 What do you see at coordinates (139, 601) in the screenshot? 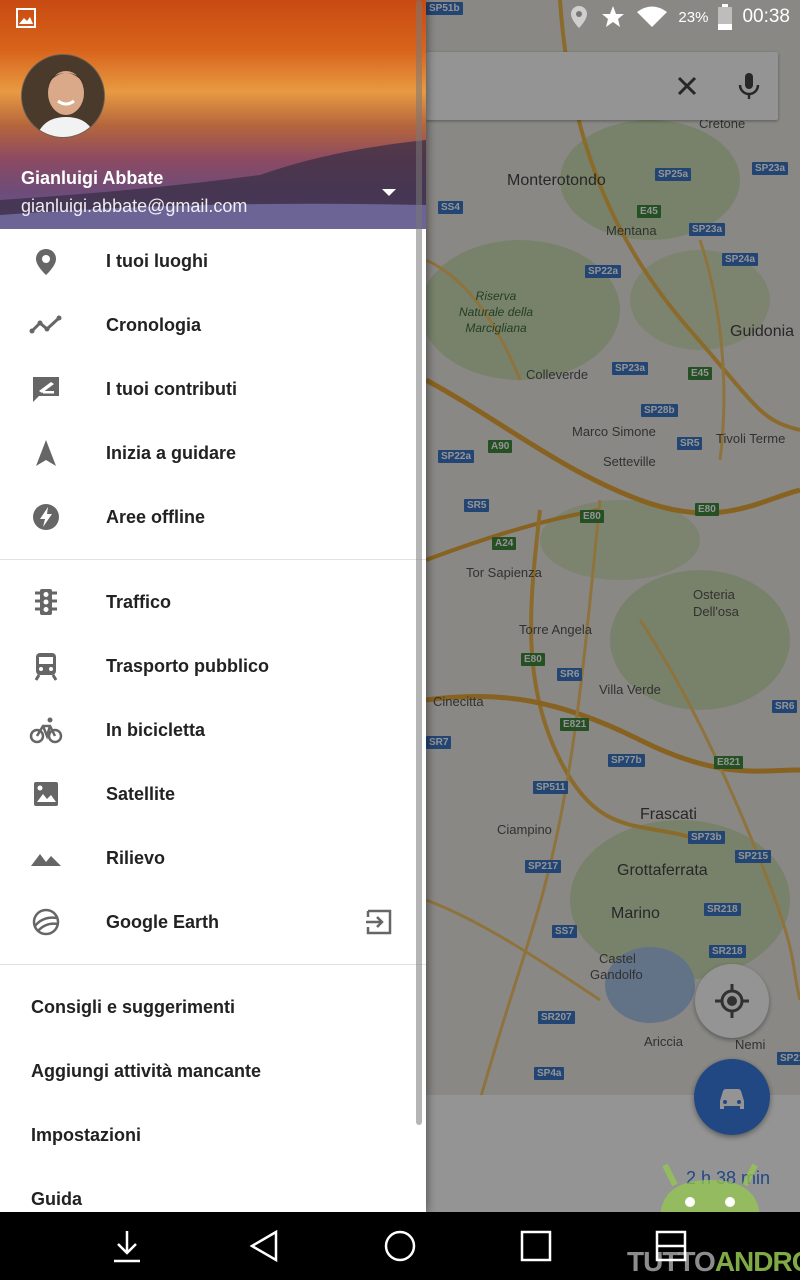
I see `menu-item-label: Traffico` at bounding box center [139, 601].